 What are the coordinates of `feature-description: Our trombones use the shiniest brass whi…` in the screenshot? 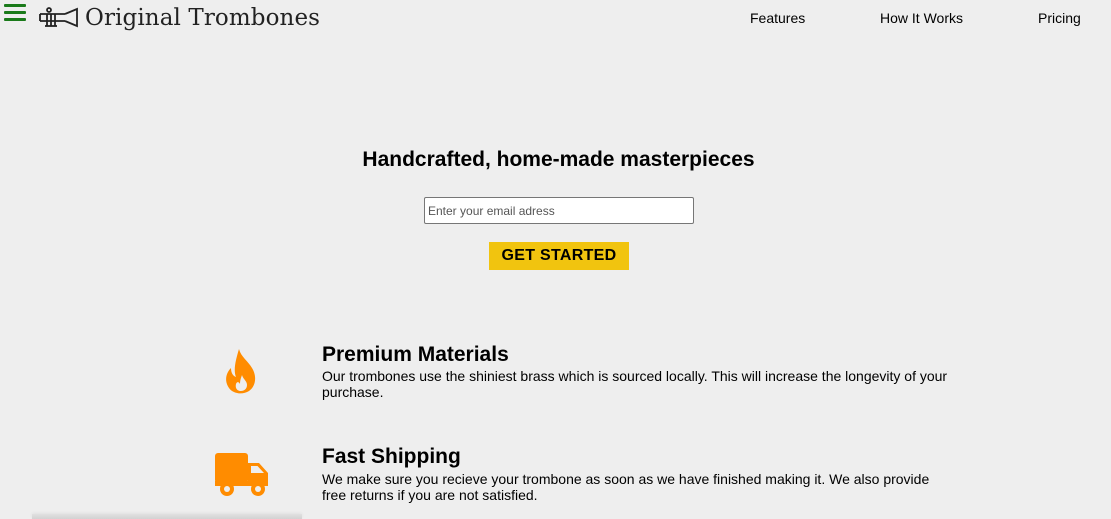 It's located at (635, 384).